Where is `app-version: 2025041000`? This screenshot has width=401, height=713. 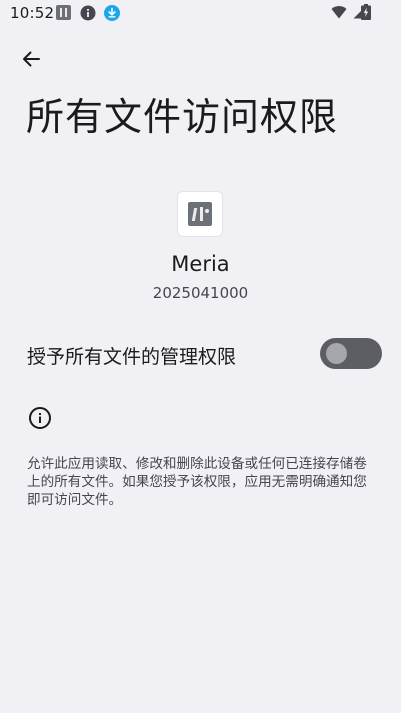
app-version: 2025041000 is located at coordinates (200, 293).